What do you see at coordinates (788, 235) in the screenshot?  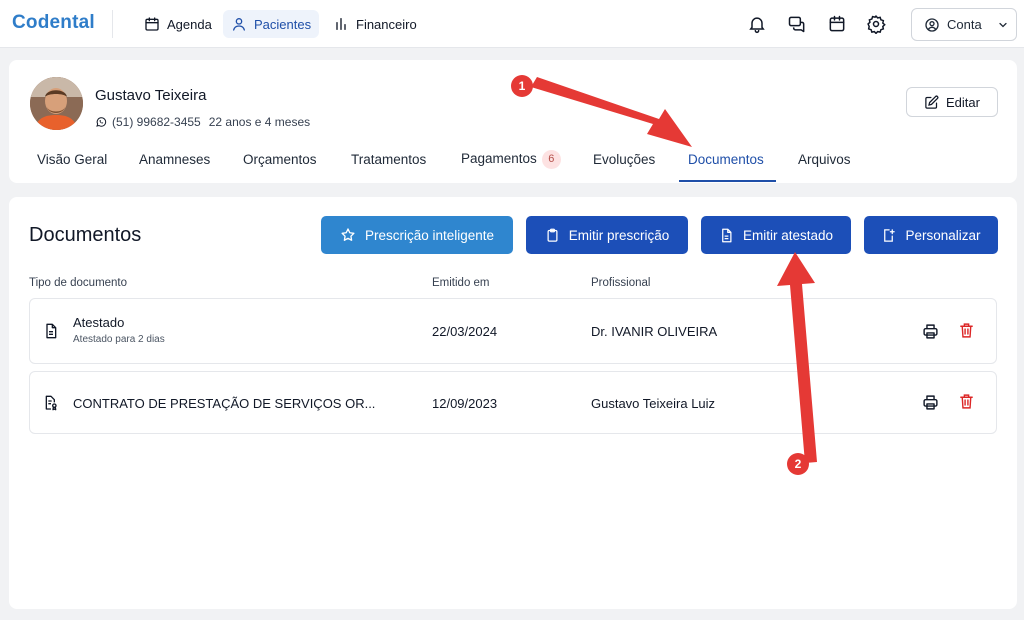 I see `issue-certificate-label: Emitir atestado` at bounding box center [788, 235].